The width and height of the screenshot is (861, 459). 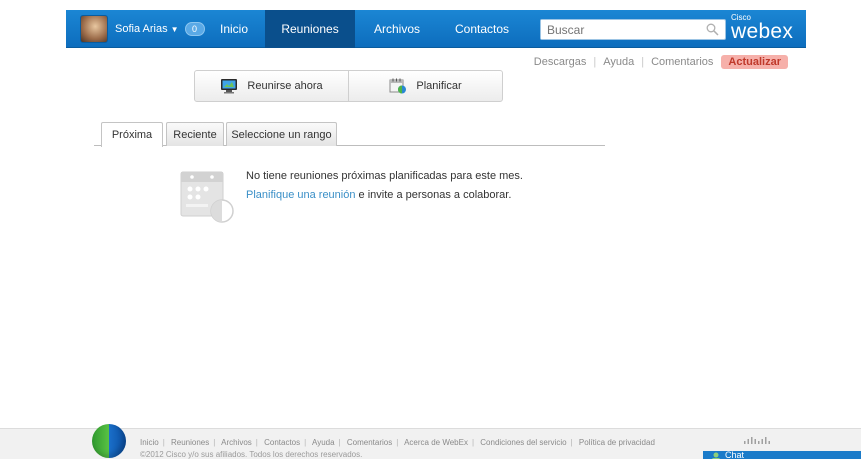 I want to click on meeting-actions: Reunirse ahora Planificar, so click(x=348, y=86).